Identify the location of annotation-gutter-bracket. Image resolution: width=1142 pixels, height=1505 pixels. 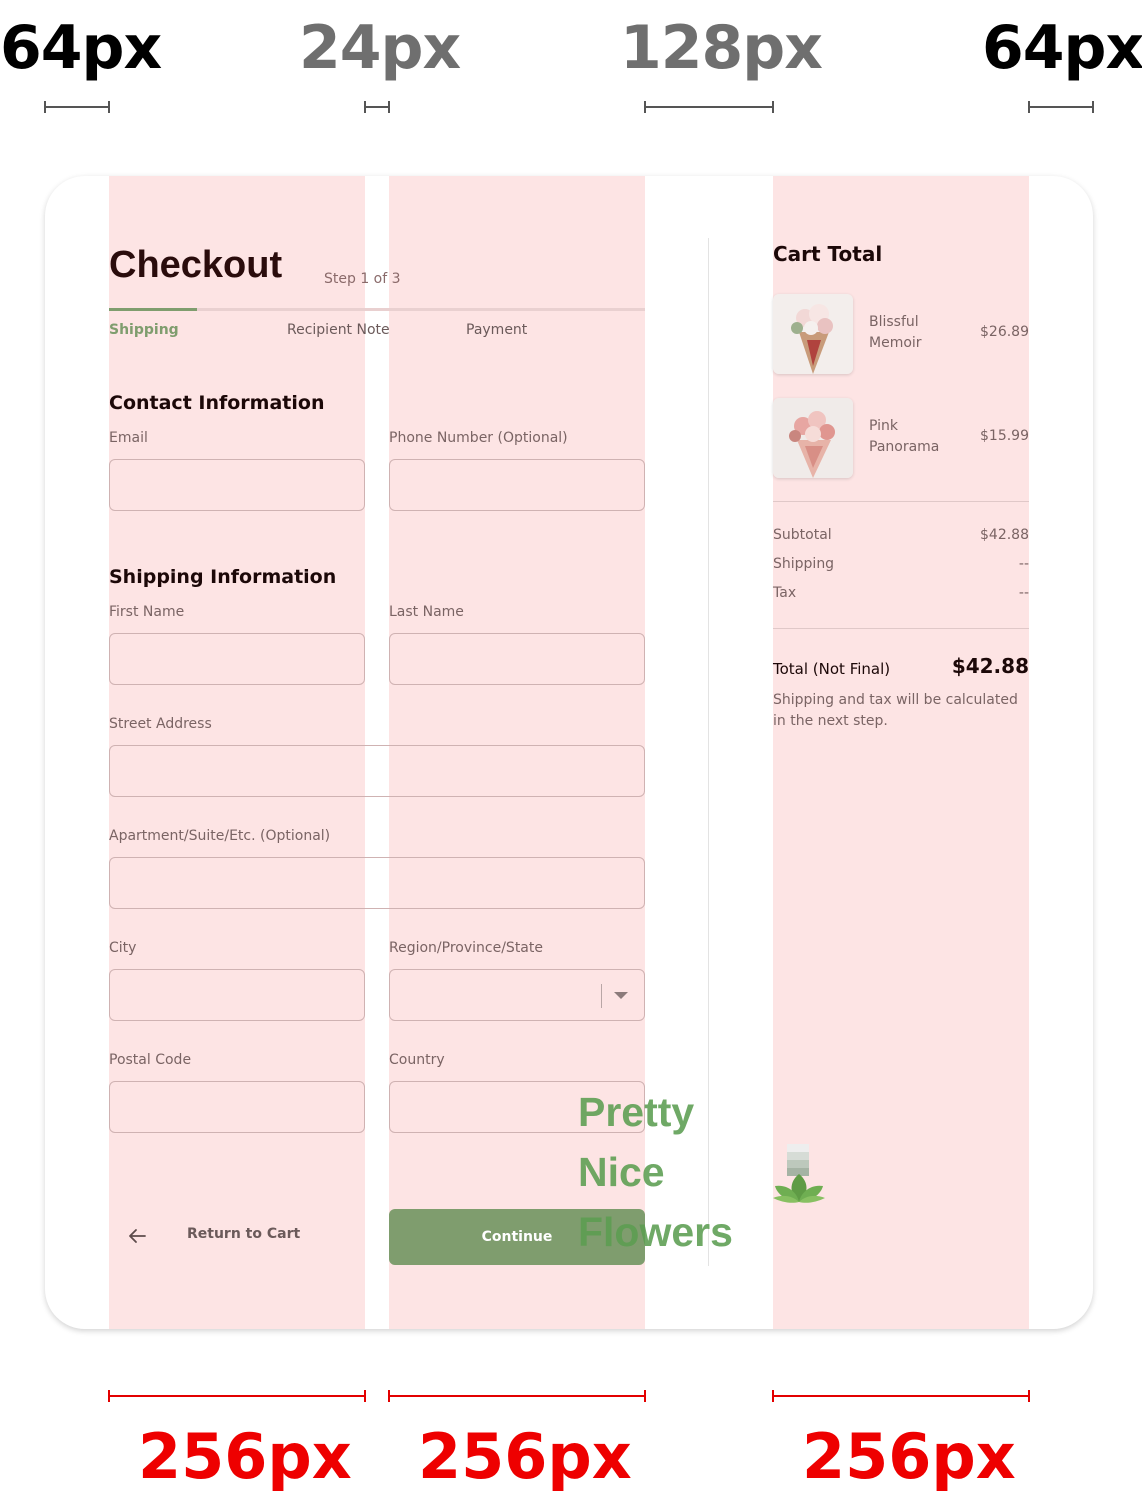
(377, 107).